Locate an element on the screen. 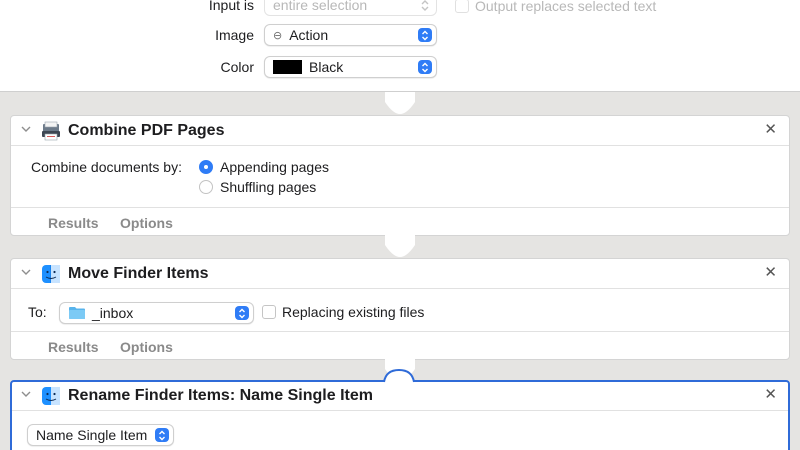 The image size is (800, 450). input-value: entire selection is located at coordinates (320, 6).